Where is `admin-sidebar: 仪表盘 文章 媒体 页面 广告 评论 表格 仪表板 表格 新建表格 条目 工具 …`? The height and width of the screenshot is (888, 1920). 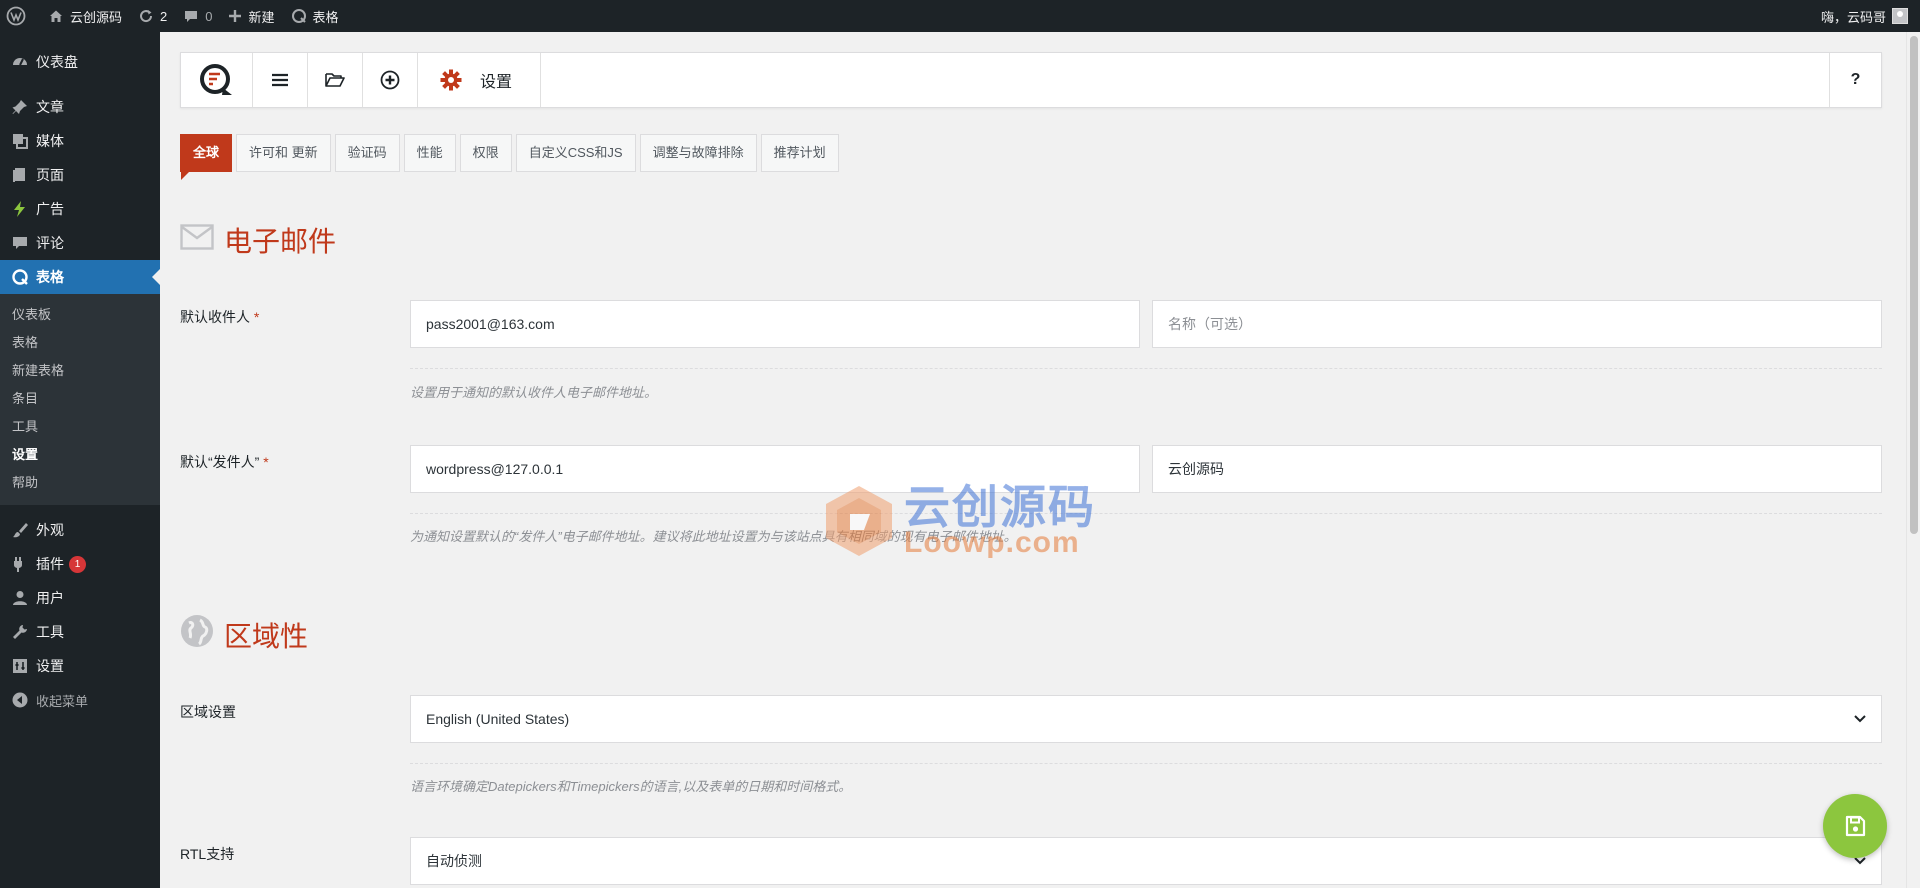
admin-sidebar: 仪表盘 文章 媒体 页面 广告 评论 表格 仪表板 表格 新建表格 条目 工具 … is located at coordinates (80, 460).